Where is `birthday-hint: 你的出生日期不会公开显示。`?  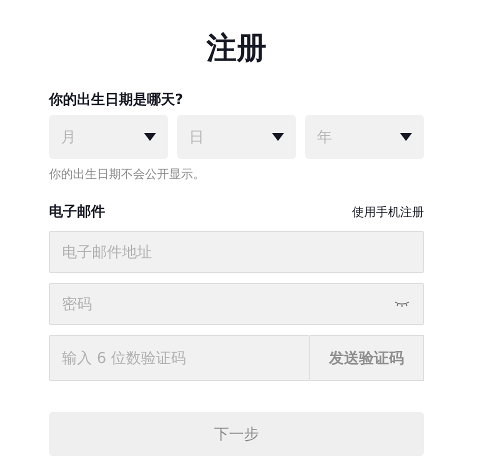 birthday-hint: 你的出生日期不会公开显示。 is located at coordinates (127, 174).